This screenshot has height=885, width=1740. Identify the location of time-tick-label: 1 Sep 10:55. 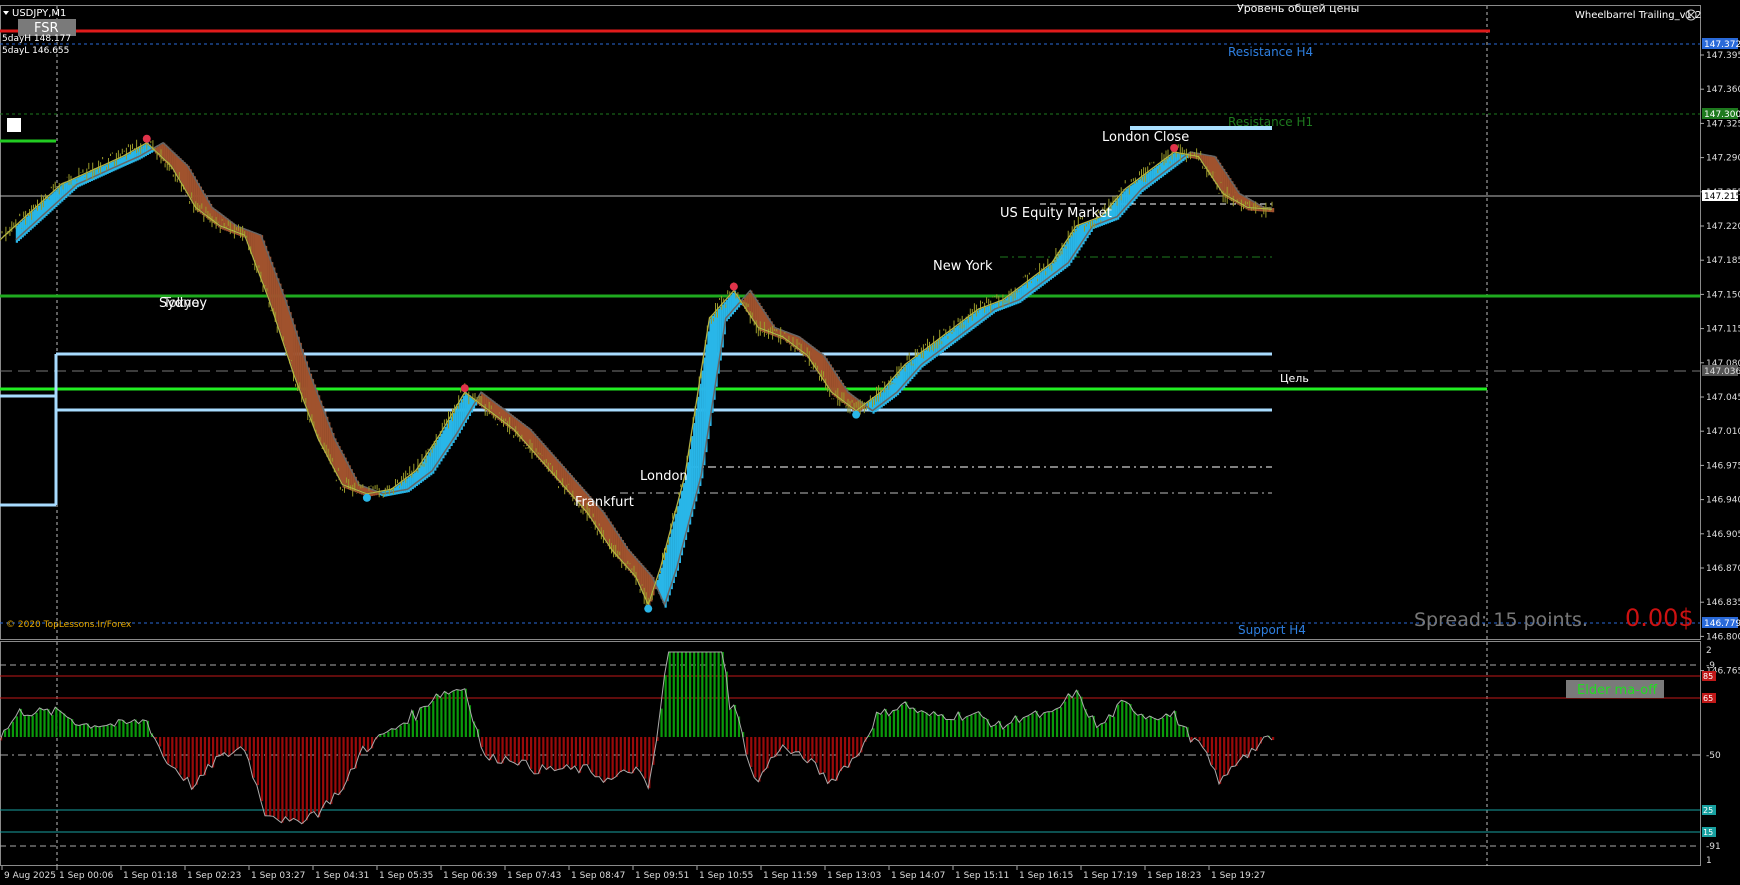
(726, 876).